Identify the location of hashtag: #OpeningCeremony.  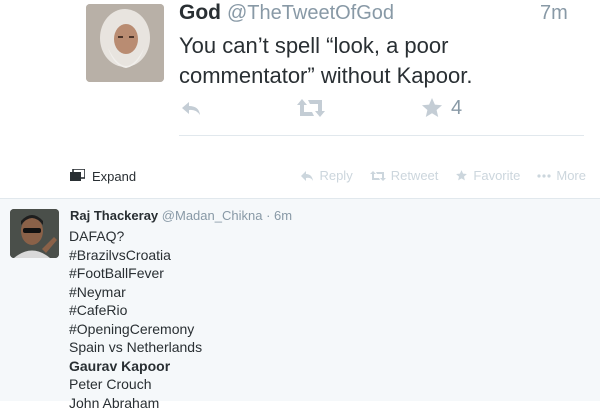
(135, 329).